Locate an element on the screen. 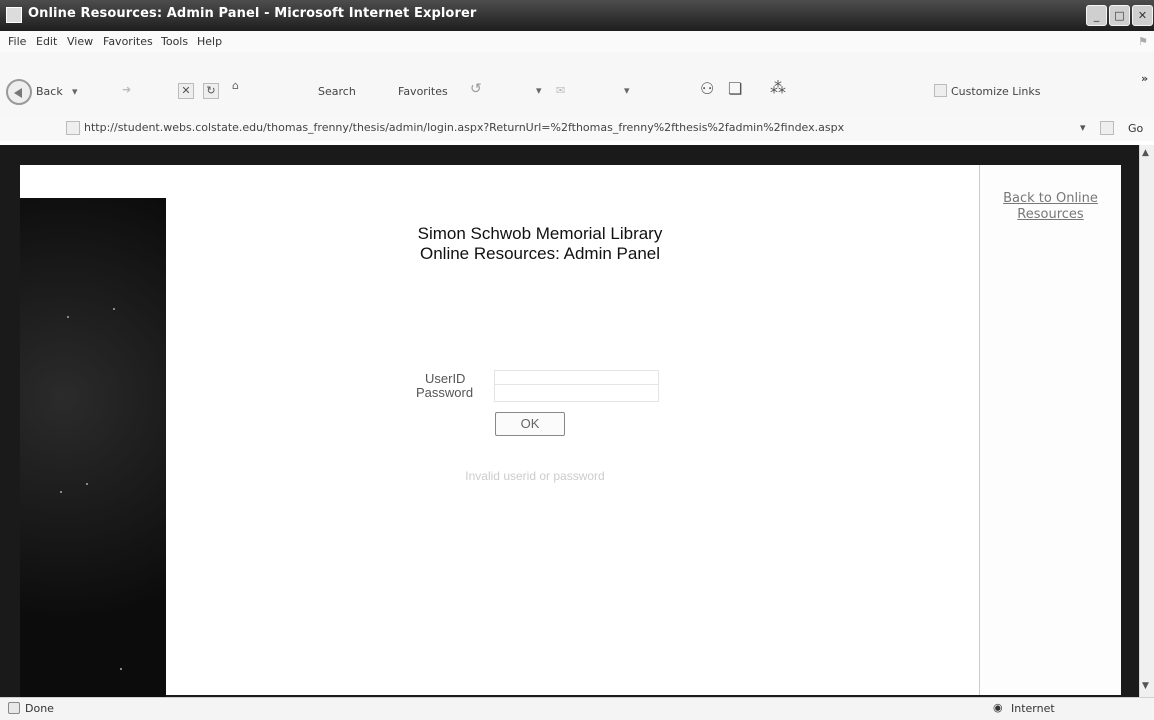 The image size is (1154, 720). back-dropdown-icon: ▾ is located at coordinates (75, 91).